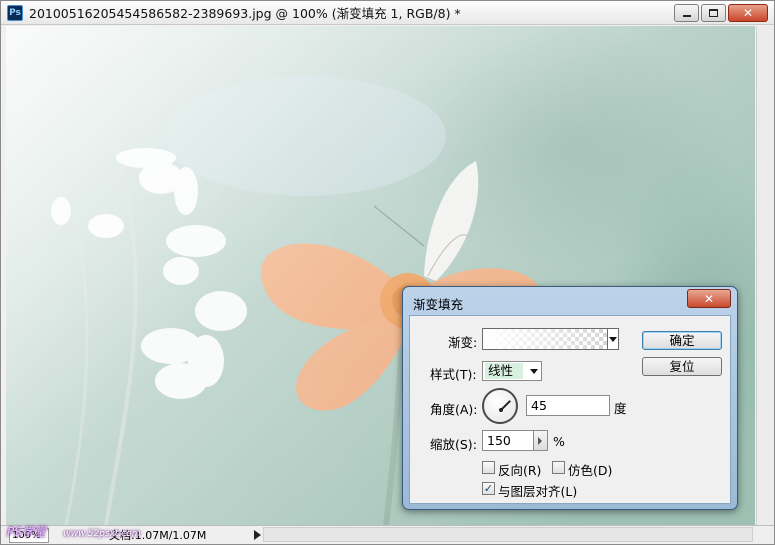 The width and height of the screenshot is (775, 545). I want to click on style-select: 线性, so click(512, 371).